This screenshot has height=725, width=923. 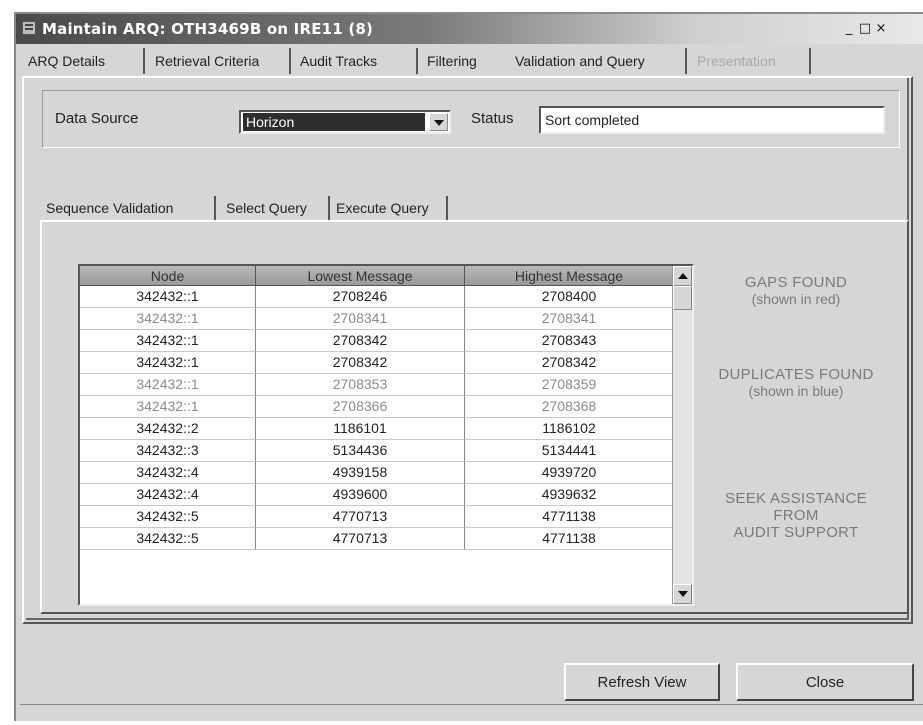 What do you see at coordinates (278, 208) in the screenshot?
I see `tab-select-query: Select Query` at bounding box center [278, 208].